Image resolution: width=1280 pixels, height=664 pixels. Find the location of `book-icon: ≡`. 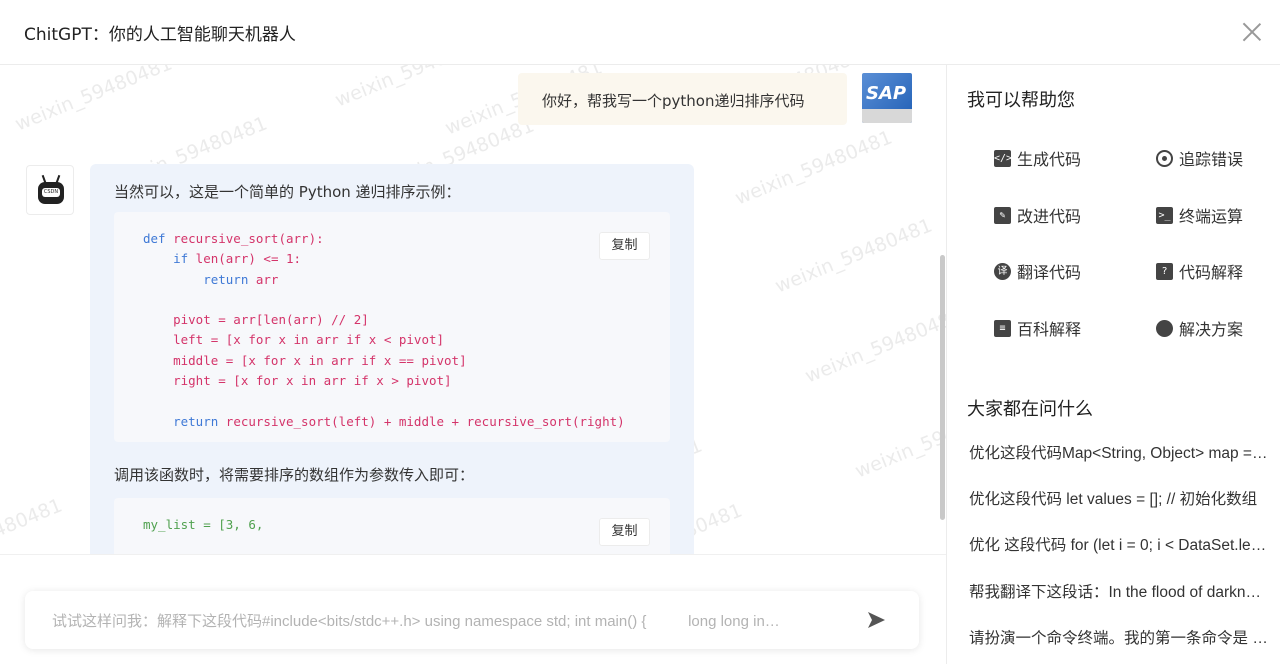

book-icon: ≡ is located at coordinates (1002, 328).